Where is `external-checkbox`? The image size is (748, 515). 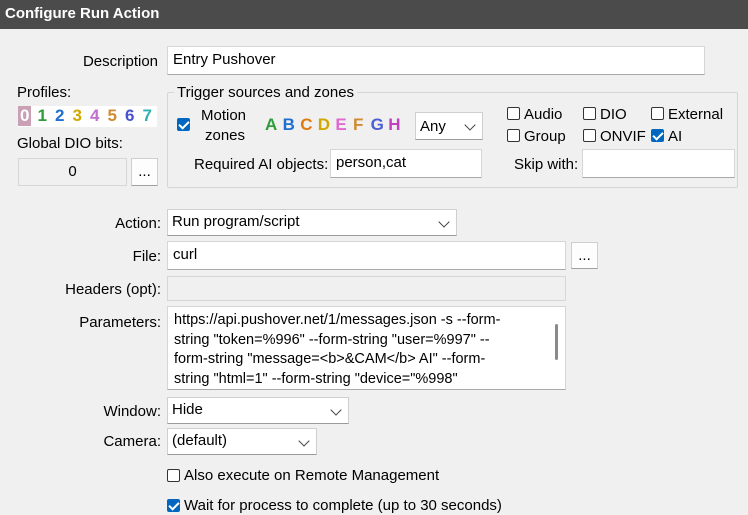 external-checkbox is located at coordinates (657, 113).